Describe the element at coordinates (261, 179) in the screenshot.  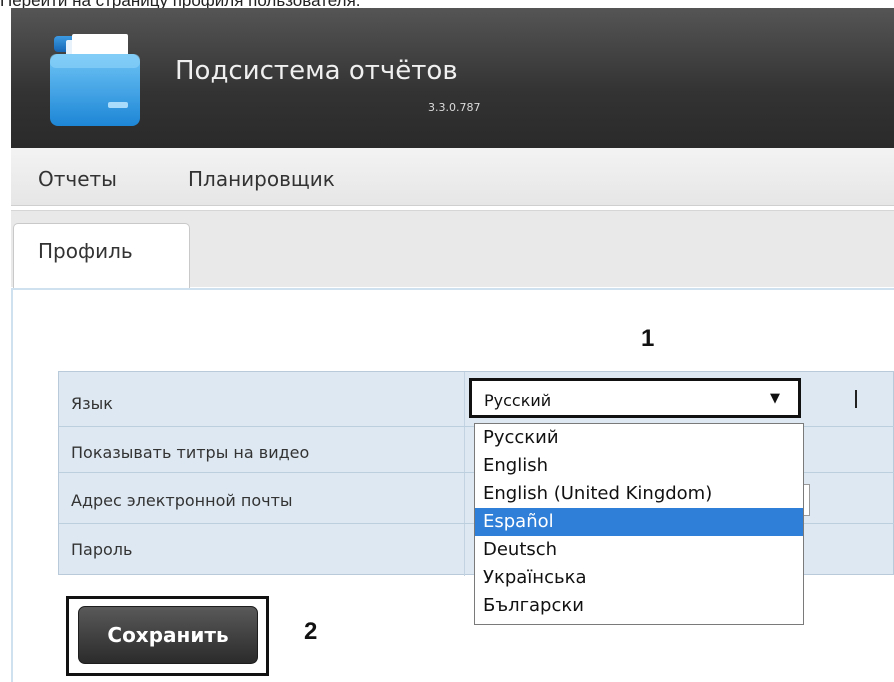
I see `nav-item-scheduler: Планировщик` at that location.